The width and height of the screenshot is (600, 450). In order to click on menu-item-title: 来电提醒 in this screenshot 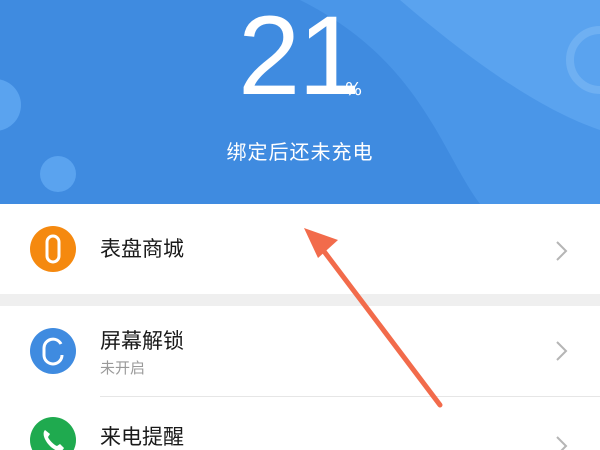, I will do `click(142, 437)`.